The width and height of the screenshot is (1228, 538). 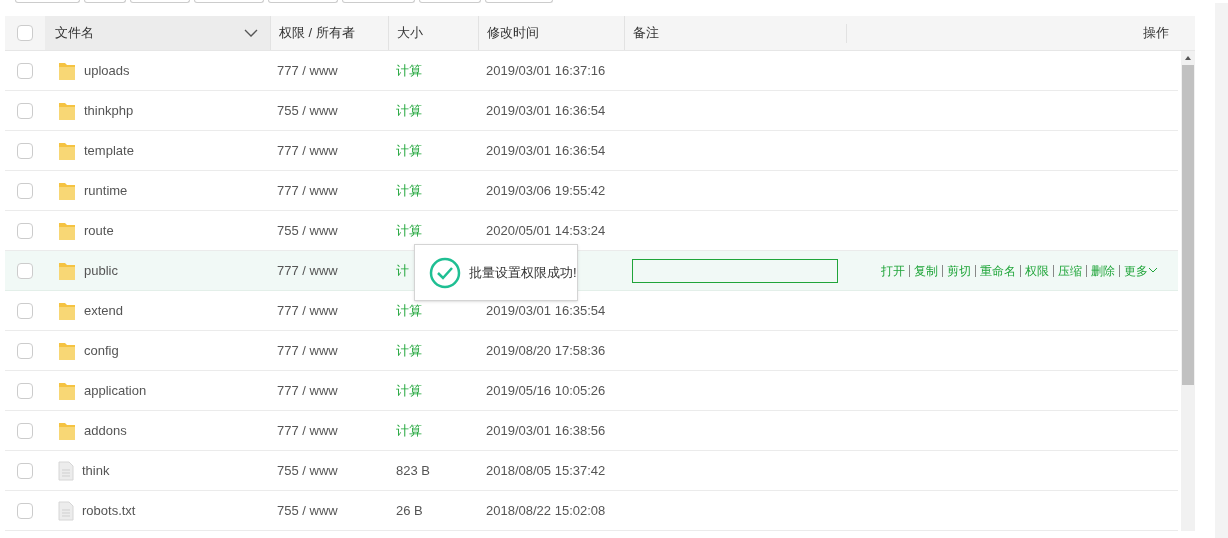 I want to click on file-name: runtime, so click(x=106, y=190).